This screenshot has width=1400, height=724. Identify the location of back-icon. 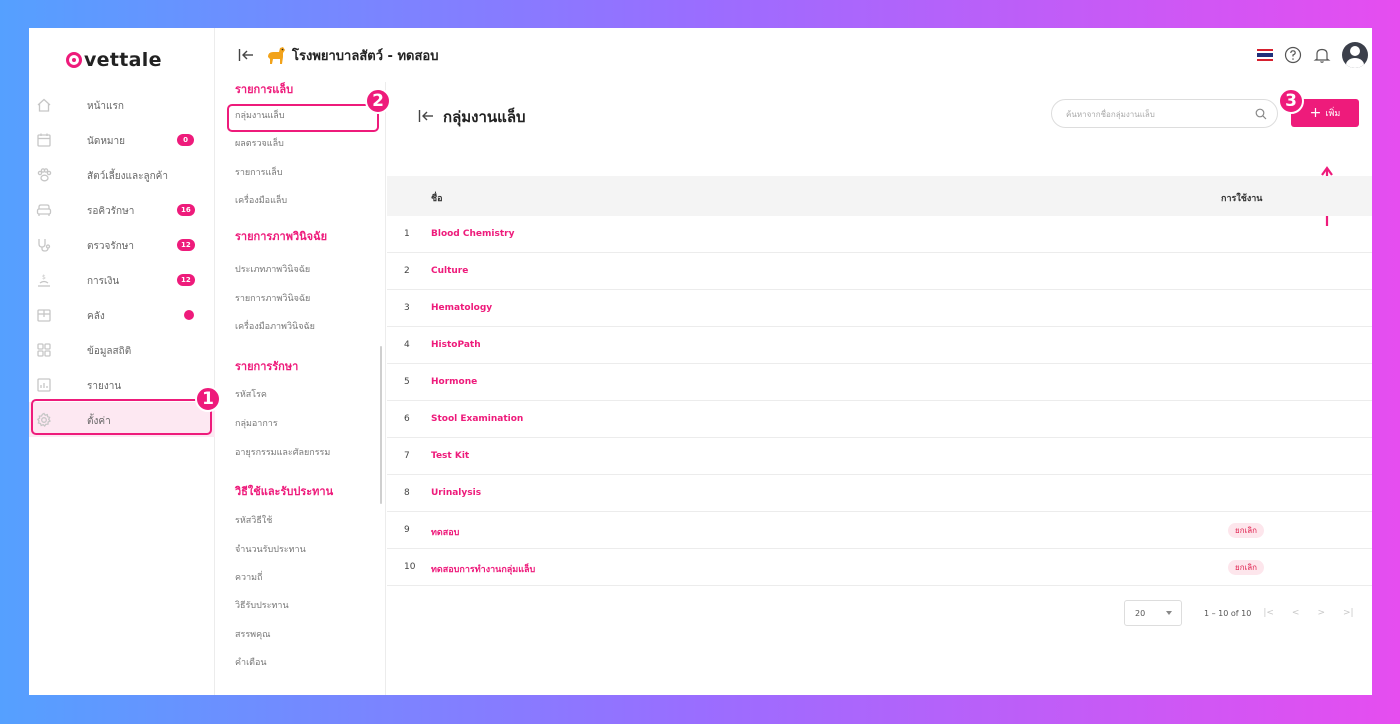
(426, 116).